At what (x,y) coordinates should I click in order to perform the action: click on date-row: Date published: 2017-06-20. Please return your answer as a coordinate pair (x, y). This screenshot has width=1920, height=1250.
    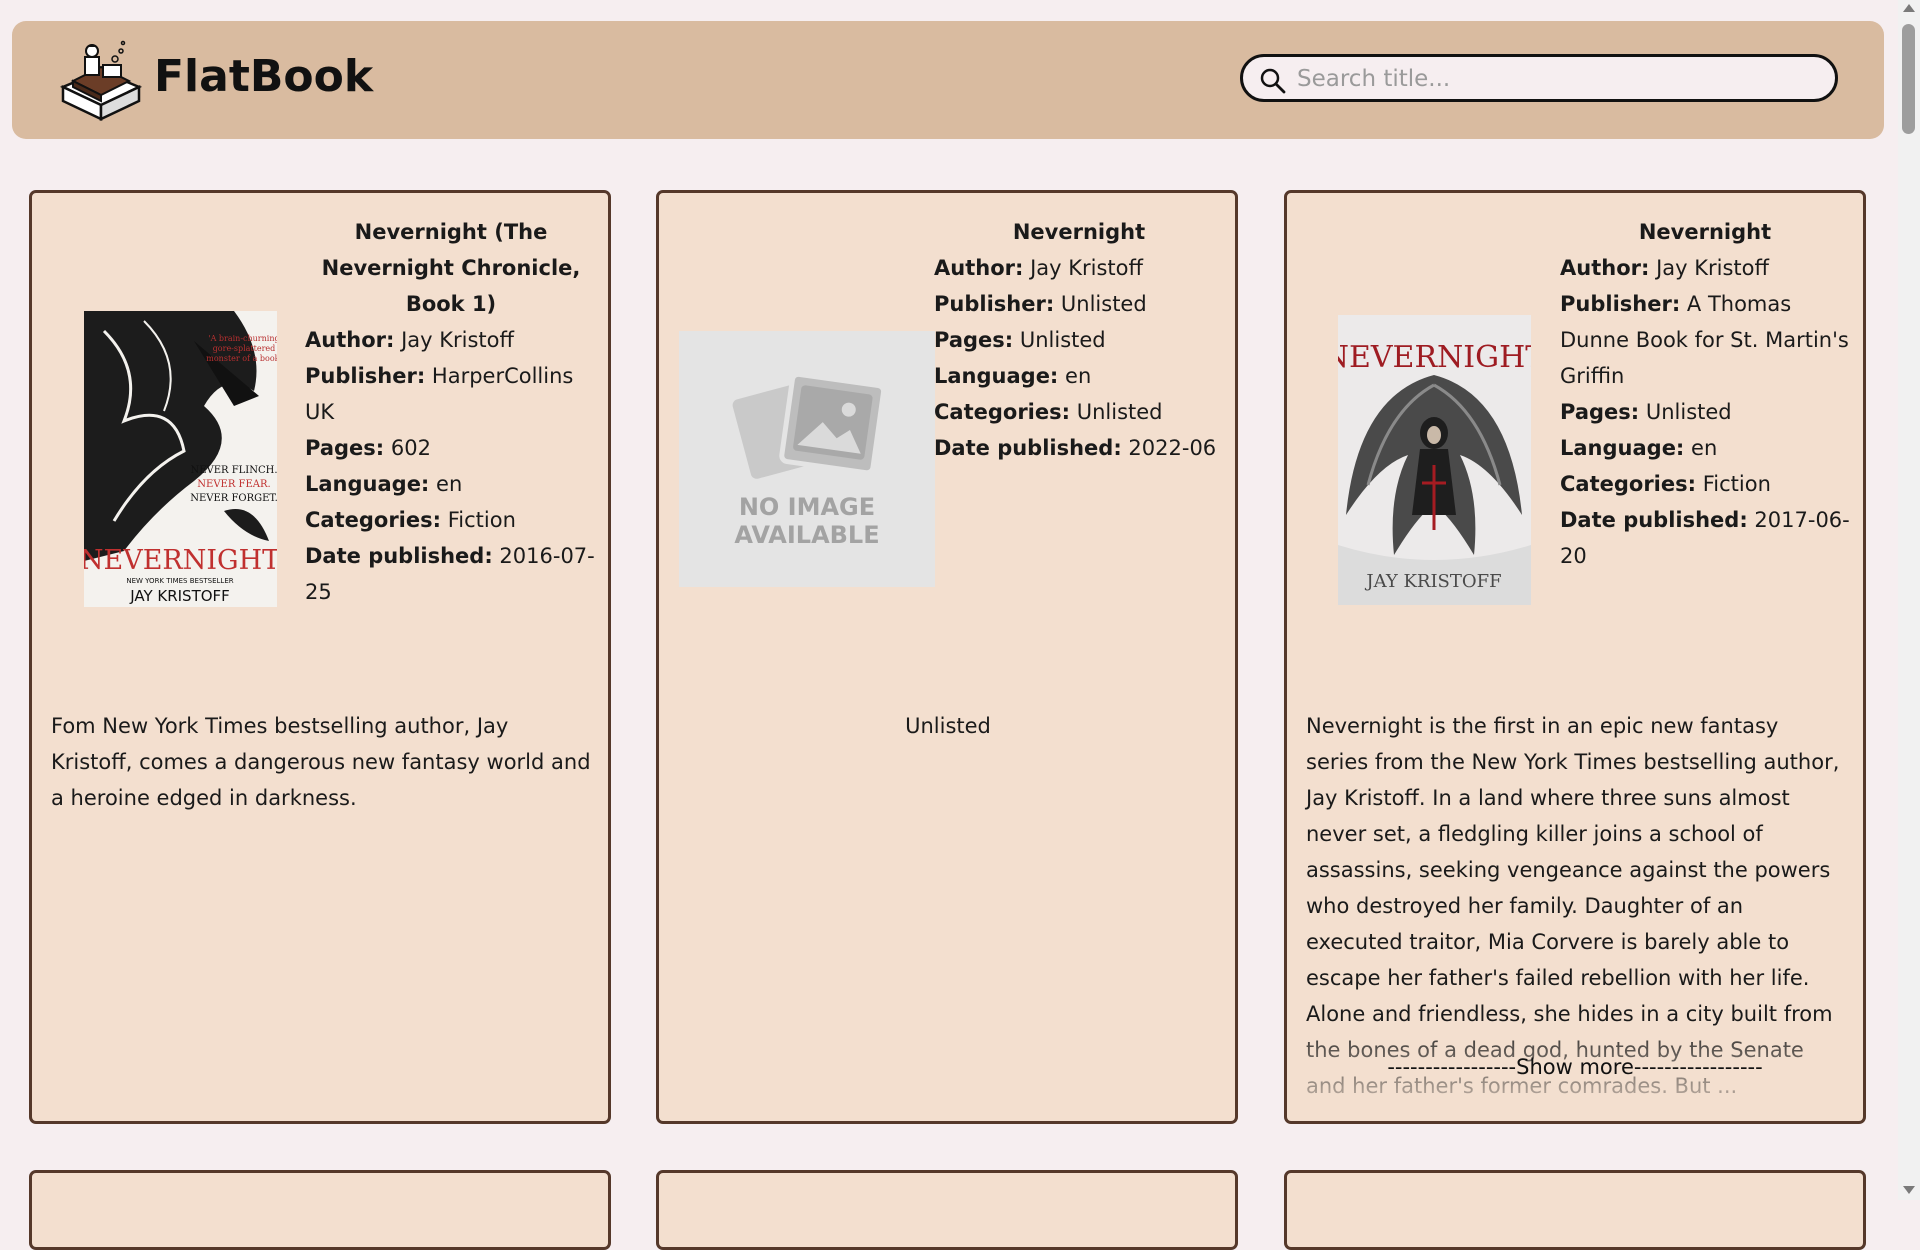
    Looking at the image, I should click on (1705, 538).